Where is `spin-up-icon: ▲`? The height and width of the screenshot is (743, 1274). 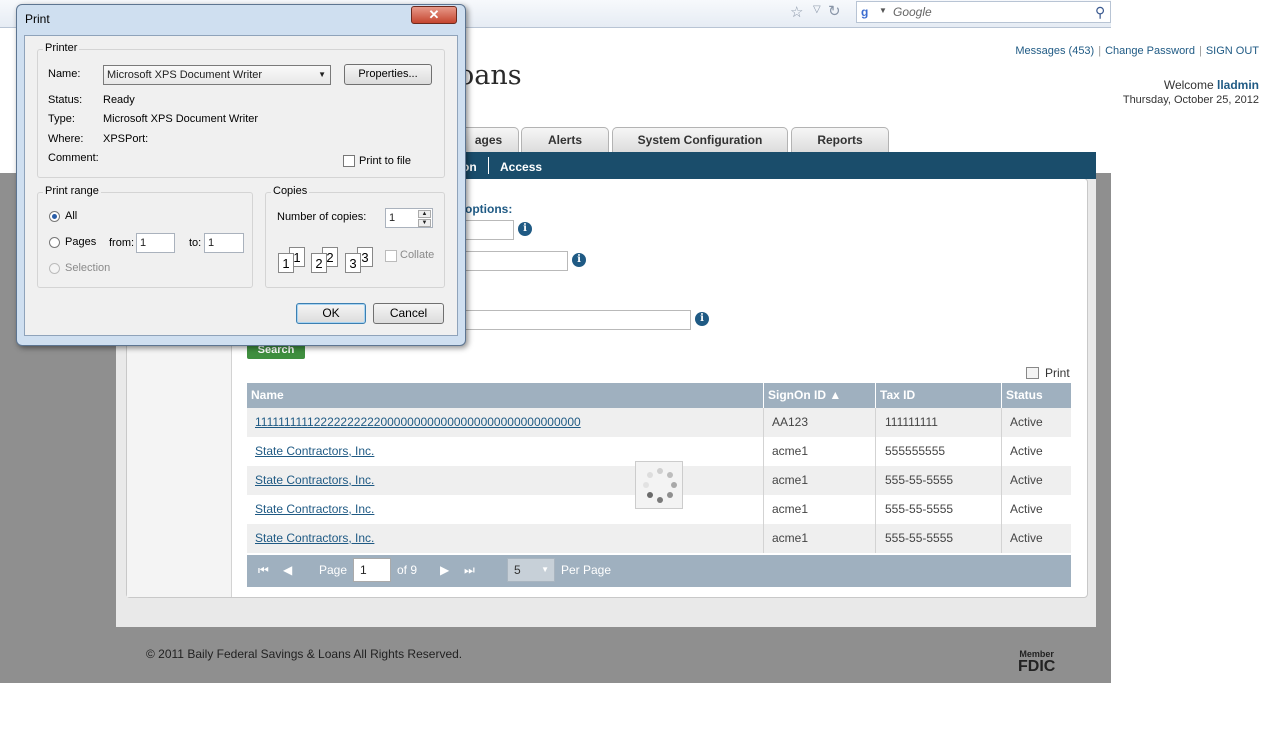
spin-up-icon: ▲ is located at coordinates (424, 214).